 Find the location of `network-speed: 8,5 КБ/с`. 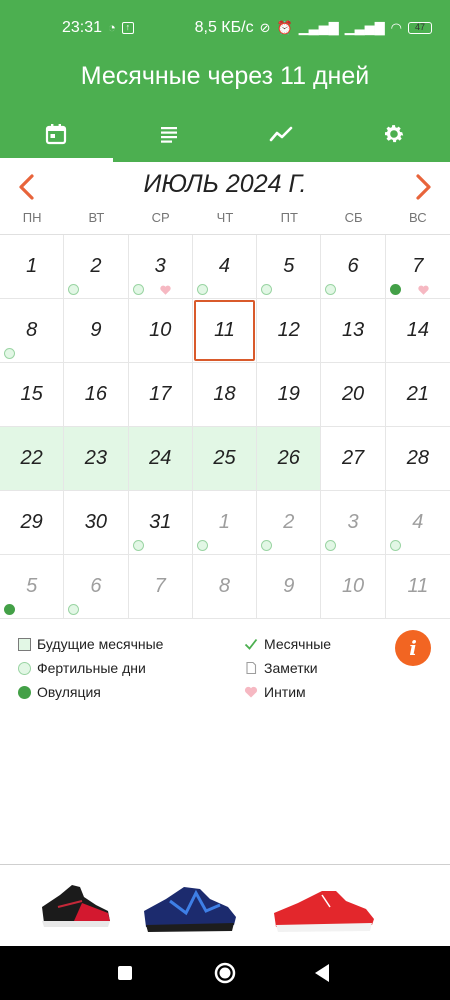

network-speed: 8,5 КБ/с is located at coordinates (224, 27).